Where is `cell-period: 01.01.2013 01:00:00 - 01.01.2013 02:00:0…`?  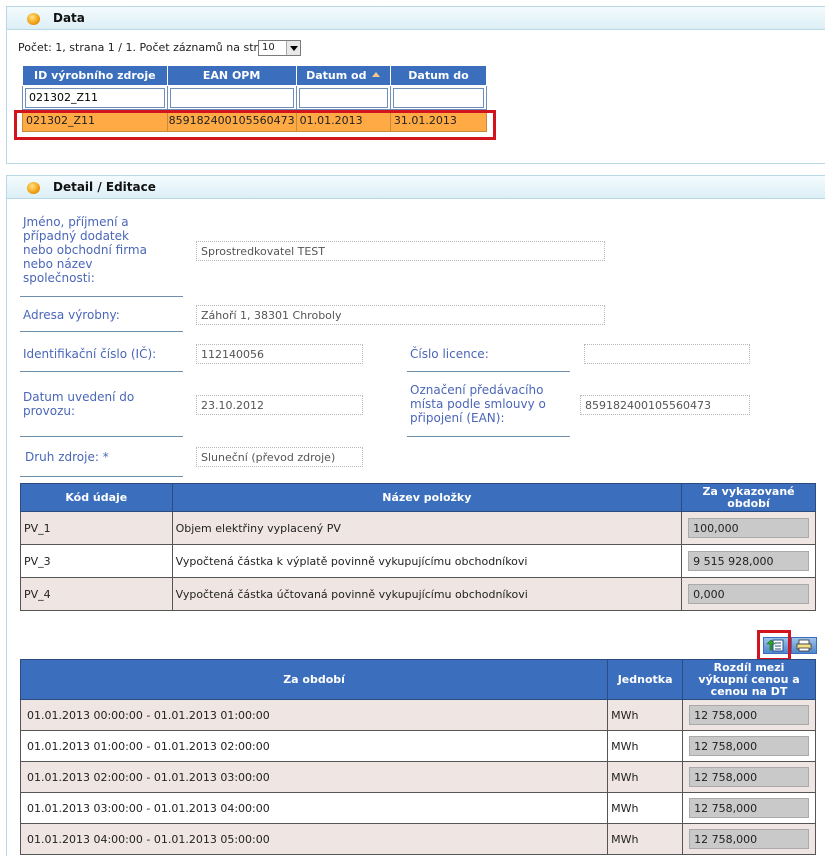 cell-period: 01.01.2013 01:00:00 - 01.01.2013 02:00:0… is located at coordinates (314, 746).